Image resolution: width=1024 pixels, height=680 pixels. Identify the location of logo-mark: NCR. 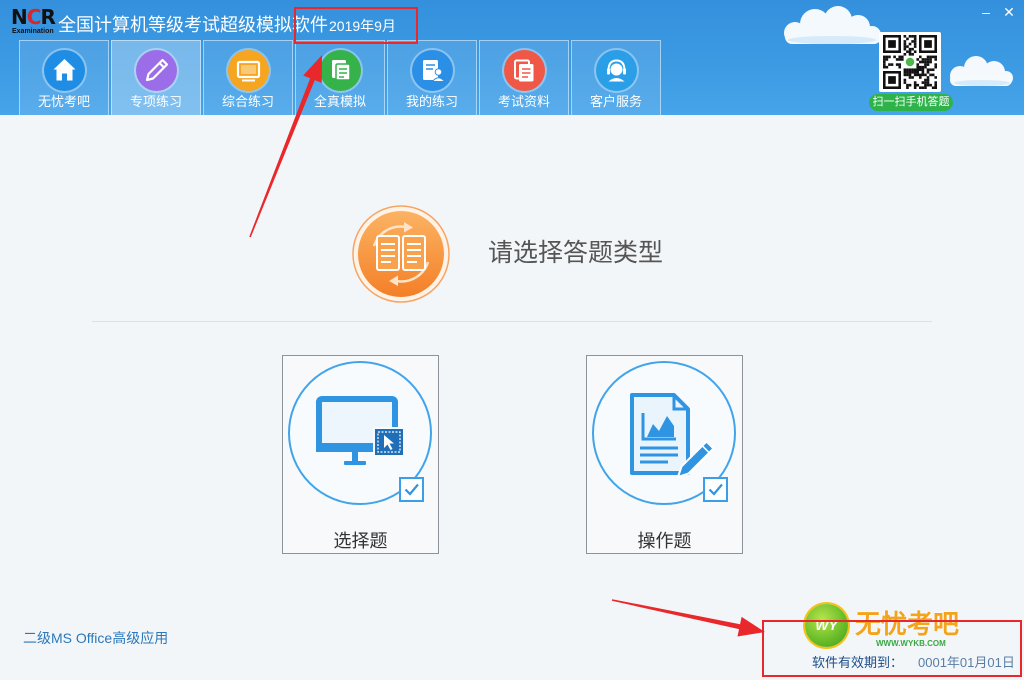
(33, 17).